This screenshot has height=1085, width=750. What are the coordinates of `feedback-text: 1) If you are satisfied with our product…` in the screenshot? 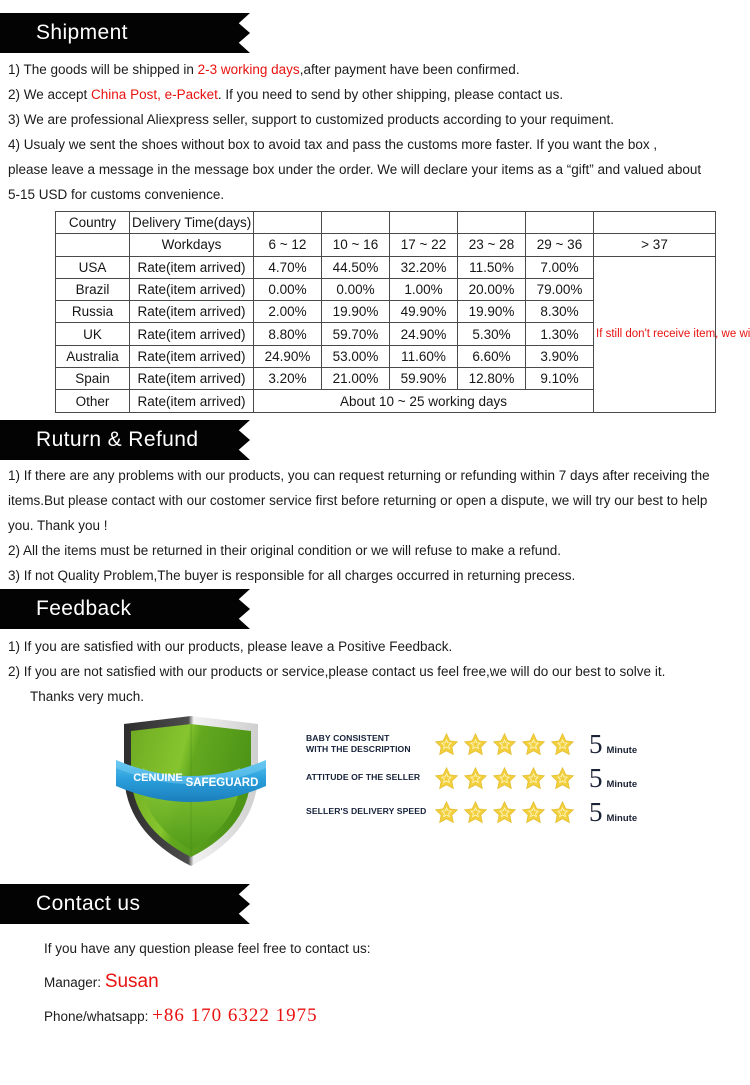 It's located at (375, 671).